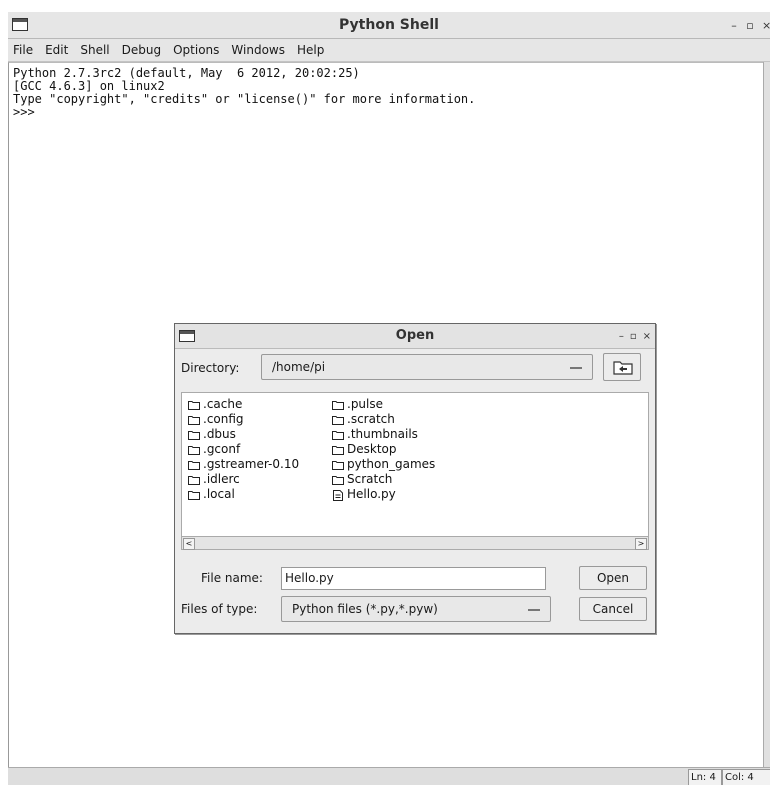 This screenshot has height=785, width=770. Describe the element at coordinates (613, 609) in the screenshot. I see `cancel-button: Cancel` at that location.